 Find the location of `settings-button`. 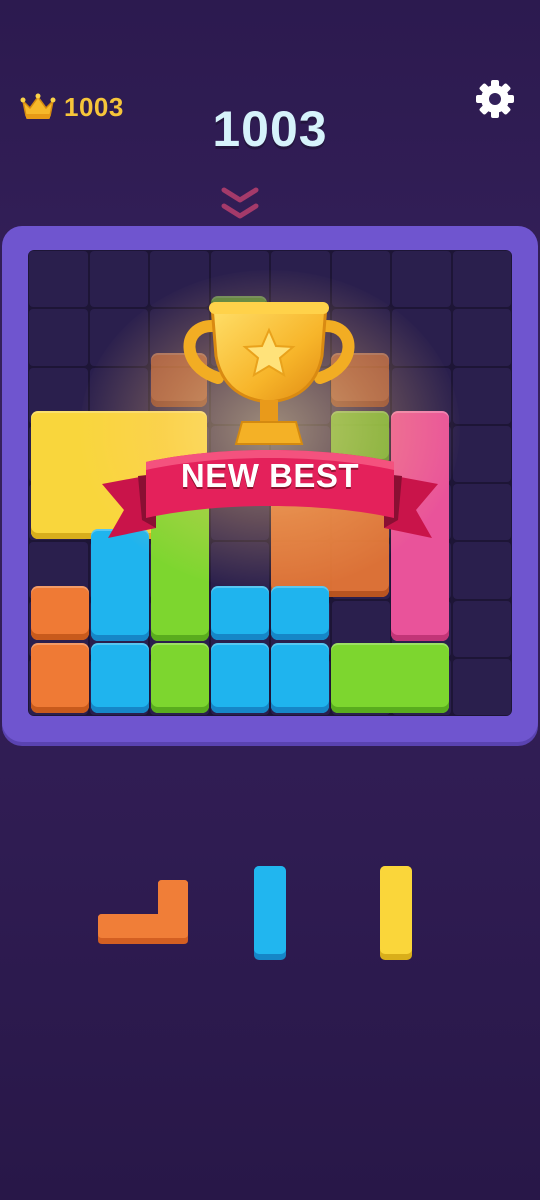

settings-button is located at coordinates (495, 99).